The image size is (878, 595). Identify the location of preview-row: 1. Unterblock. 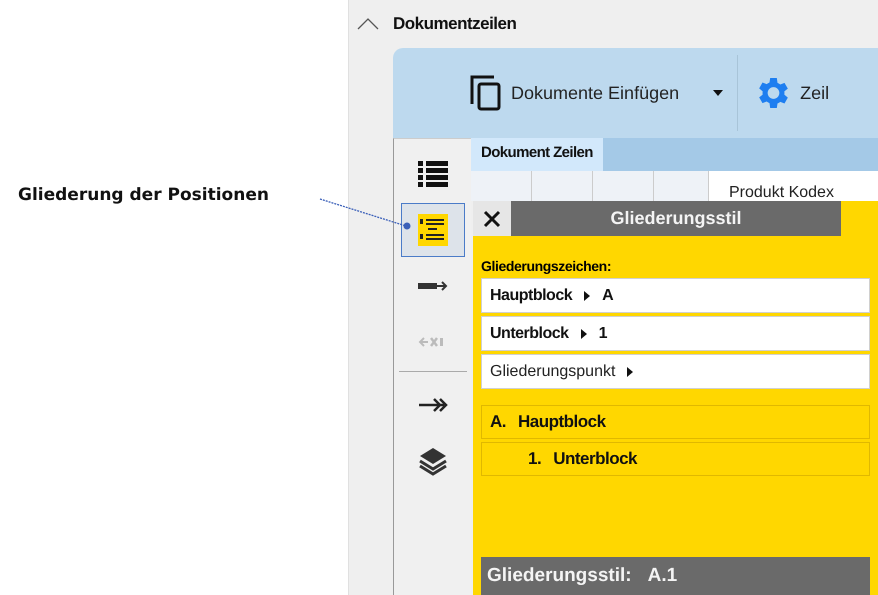
(675, 459).